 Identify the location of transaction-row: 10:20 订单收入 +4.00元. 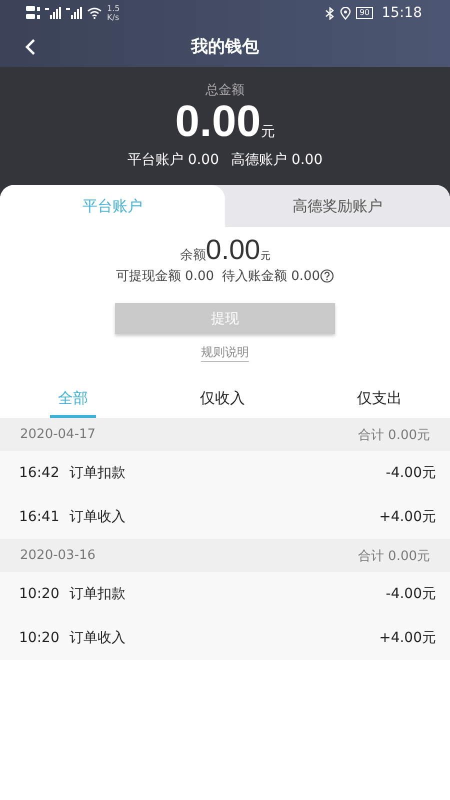
(225, 638).